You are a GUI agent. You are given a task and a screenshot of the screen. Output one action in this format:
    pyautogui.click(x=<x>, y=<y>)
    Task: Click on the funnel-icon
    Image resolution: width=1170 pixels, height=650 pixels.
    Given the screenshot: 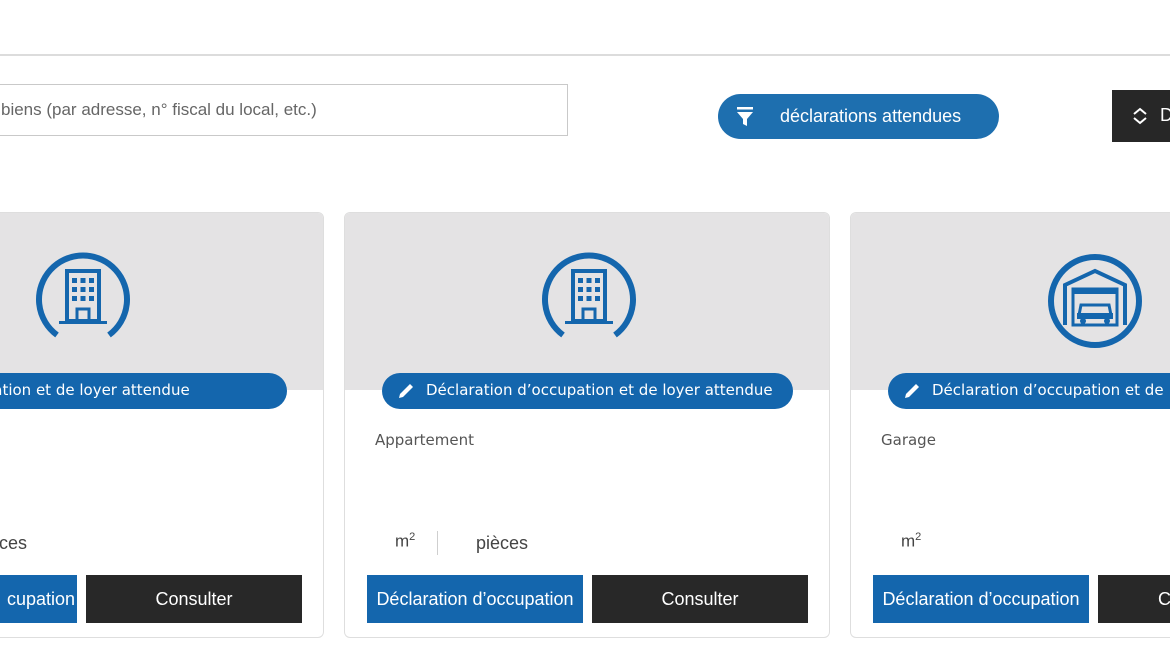 What is the action you would take?
    pyautogui.click(x=745, y=116)
    